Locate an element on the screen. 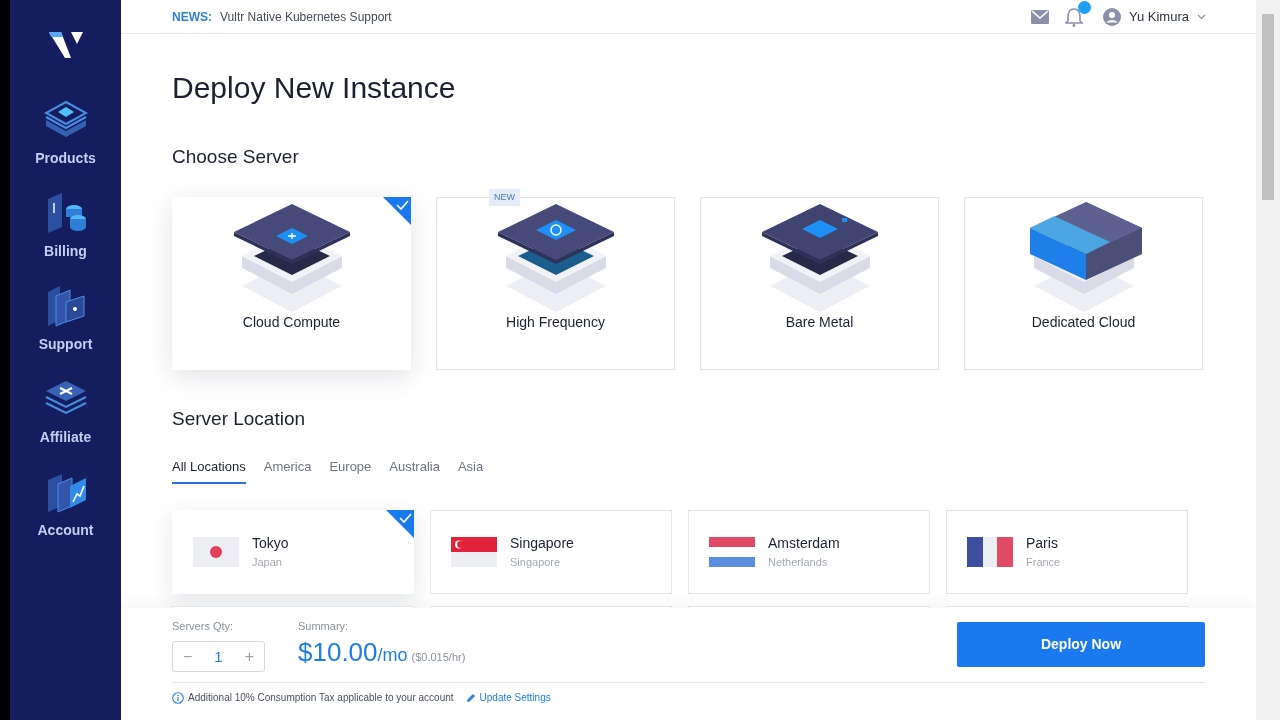 The width and height of the screenshot is (1280, 720). city-name: Amsterdam is located at coordinates (804, 544).